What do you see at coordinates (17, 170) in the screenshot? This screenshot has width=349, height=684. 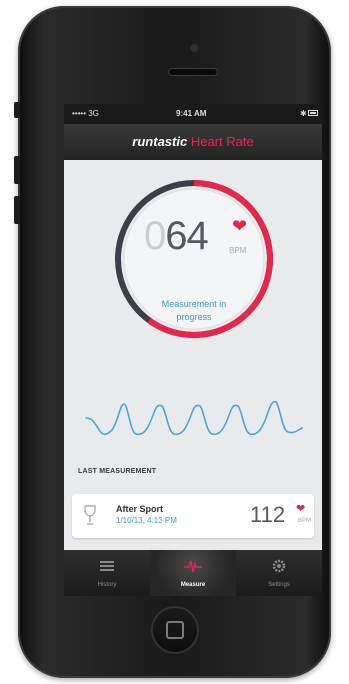 I see `volume-up-button` at bounding box center [17, 170].